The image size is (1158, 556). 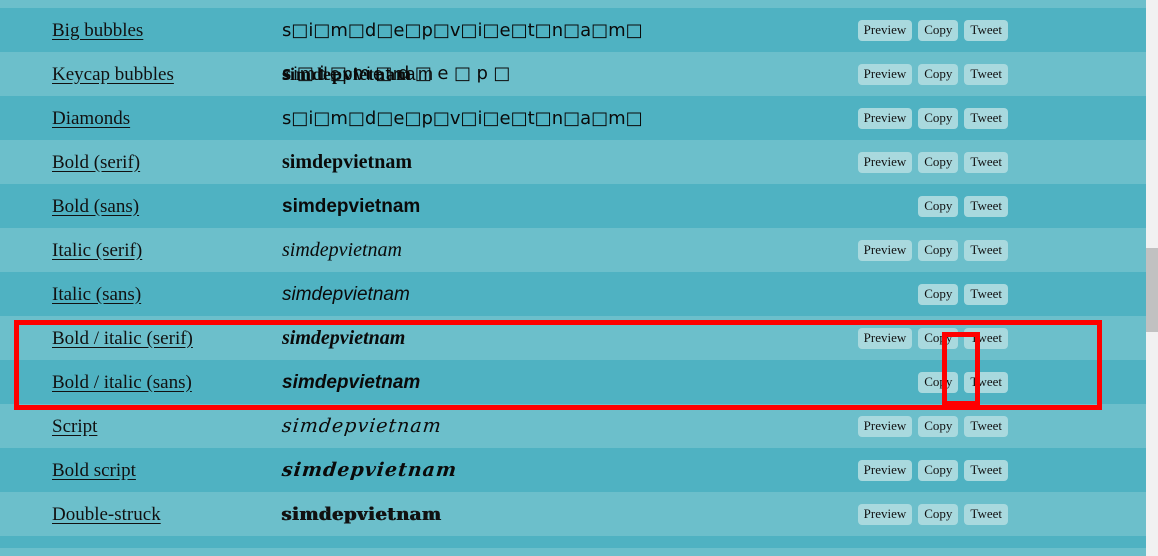 I want to click on style-name-cell: Italic (sans), so click(x=141, y=294).